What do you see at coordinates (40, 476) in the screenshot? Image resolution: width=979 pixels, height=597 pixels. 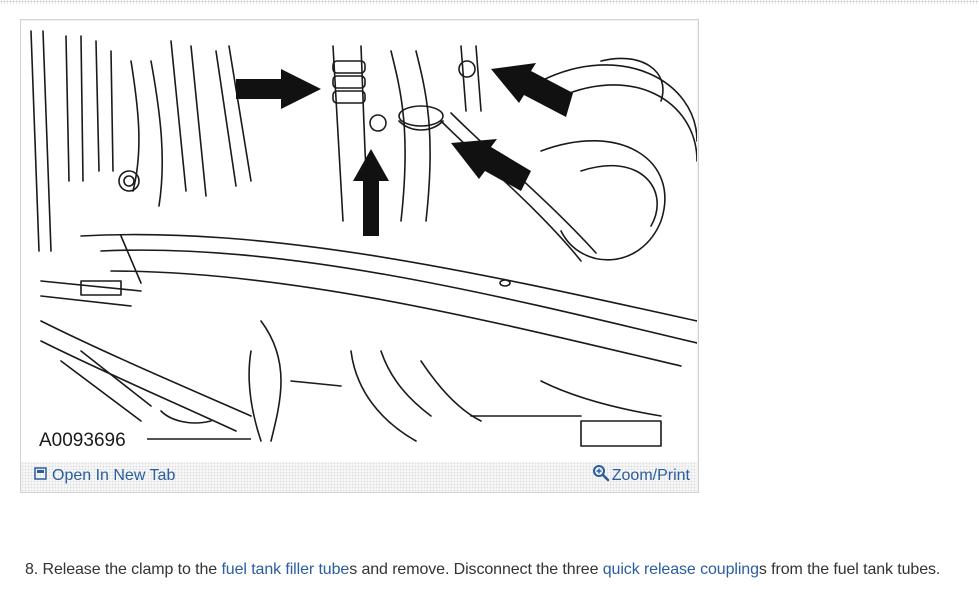 I see `new-tab-icon` at bounding box center [40, 476].